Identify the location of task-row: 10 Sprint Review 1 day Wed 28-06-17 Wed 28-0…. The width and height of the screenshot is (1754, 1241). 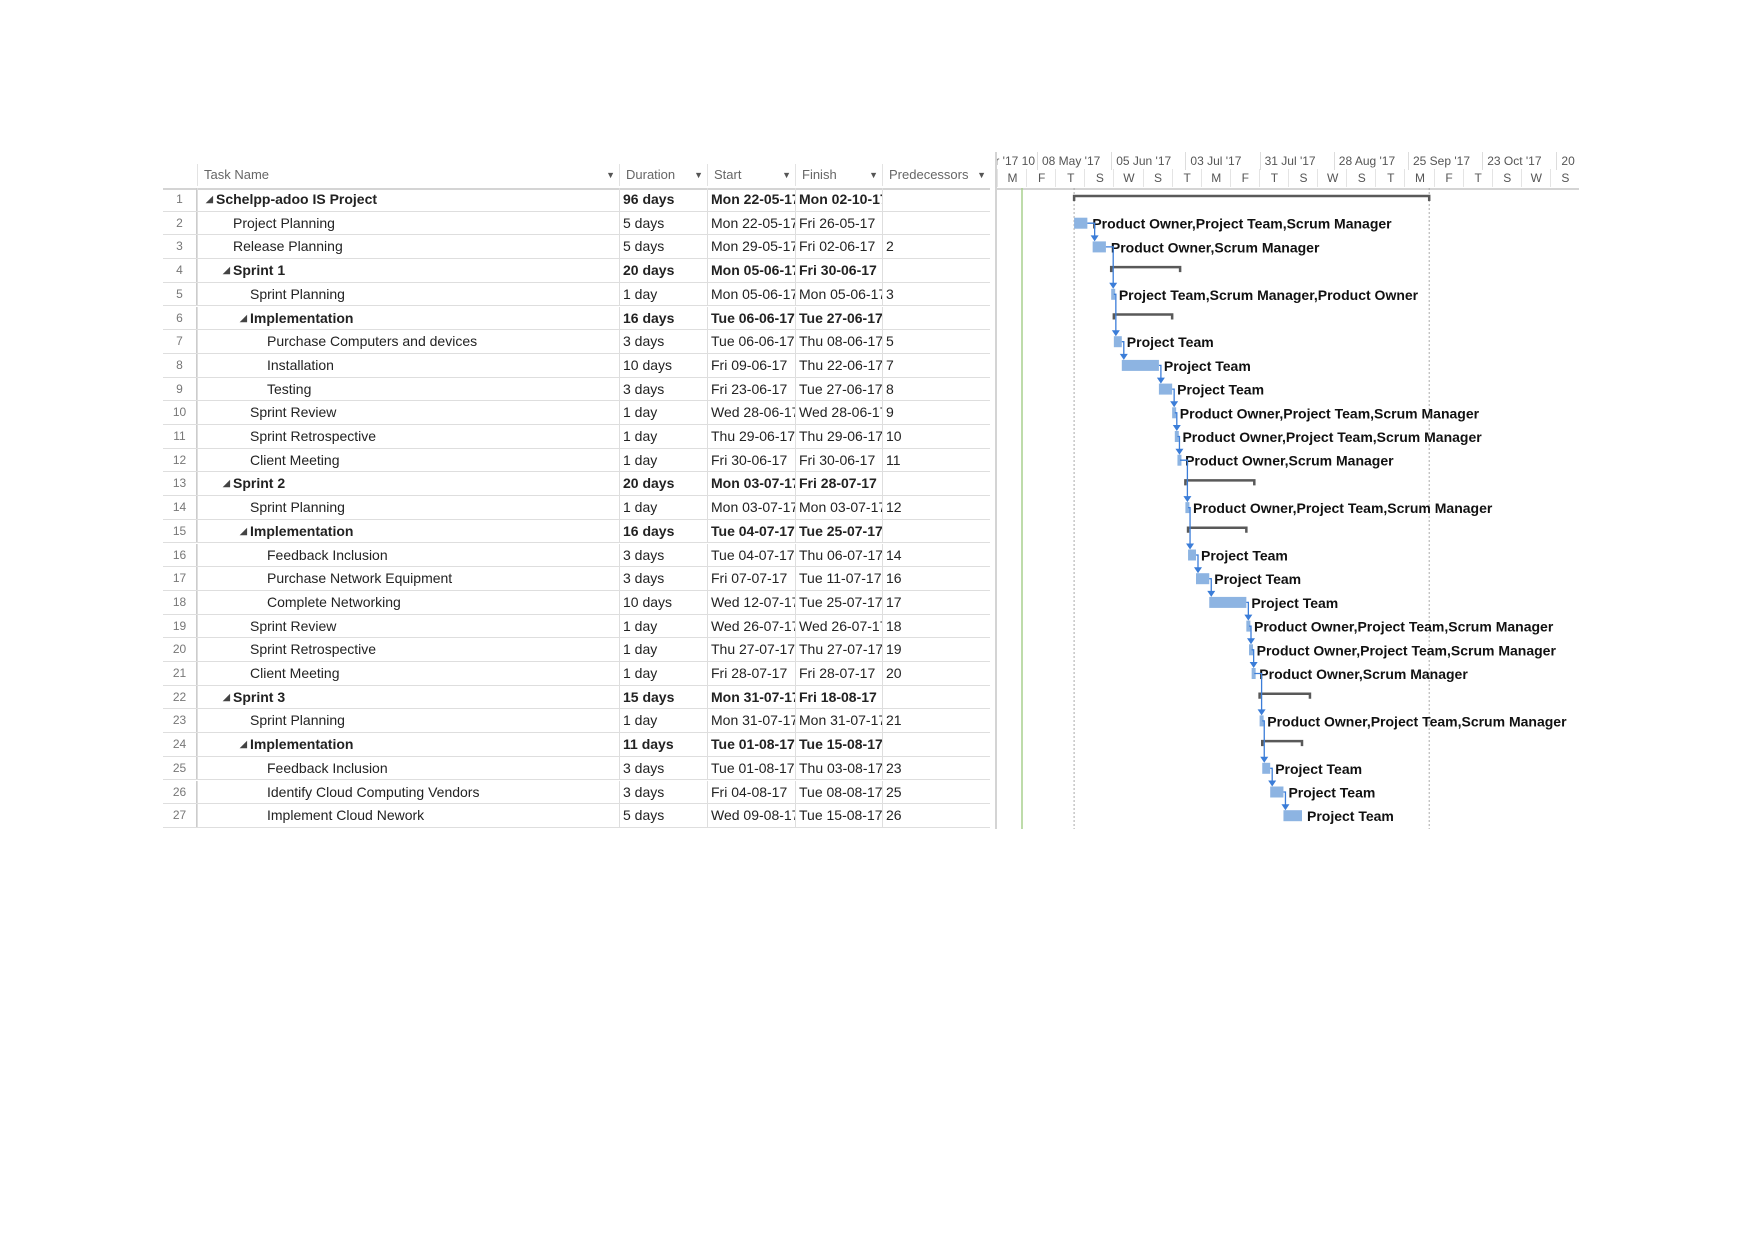
(576, 413).